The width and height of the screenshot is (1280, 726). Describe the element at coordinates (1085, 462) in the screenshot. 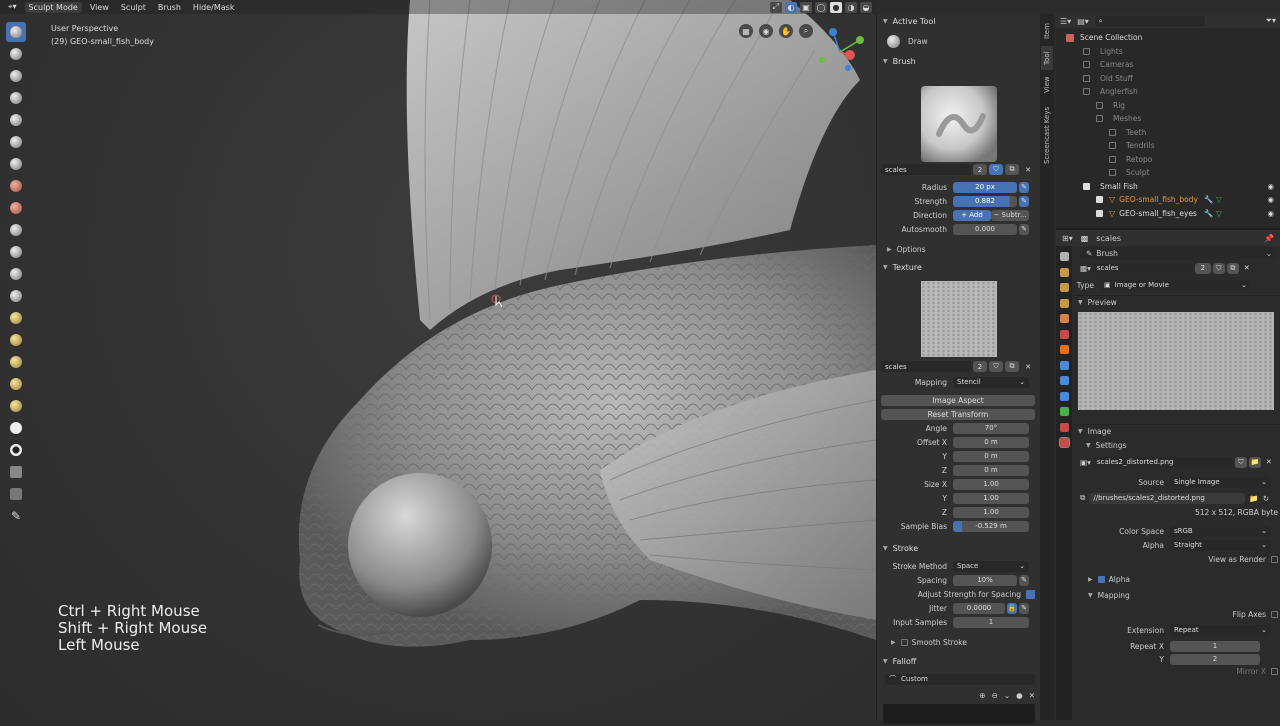

I see `image-browse-icon: ▣▾` at that location.